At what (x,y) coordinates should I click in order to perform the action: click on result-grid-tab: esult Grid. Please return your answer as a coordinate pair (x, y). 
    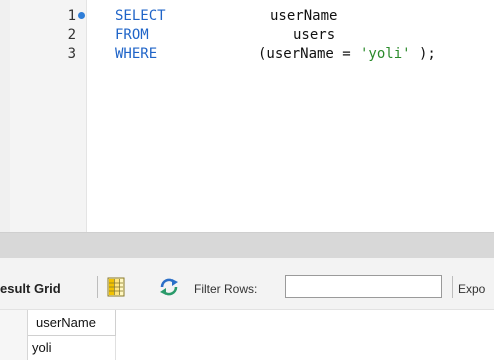
    Looking at the image, I should click on (30, 288).